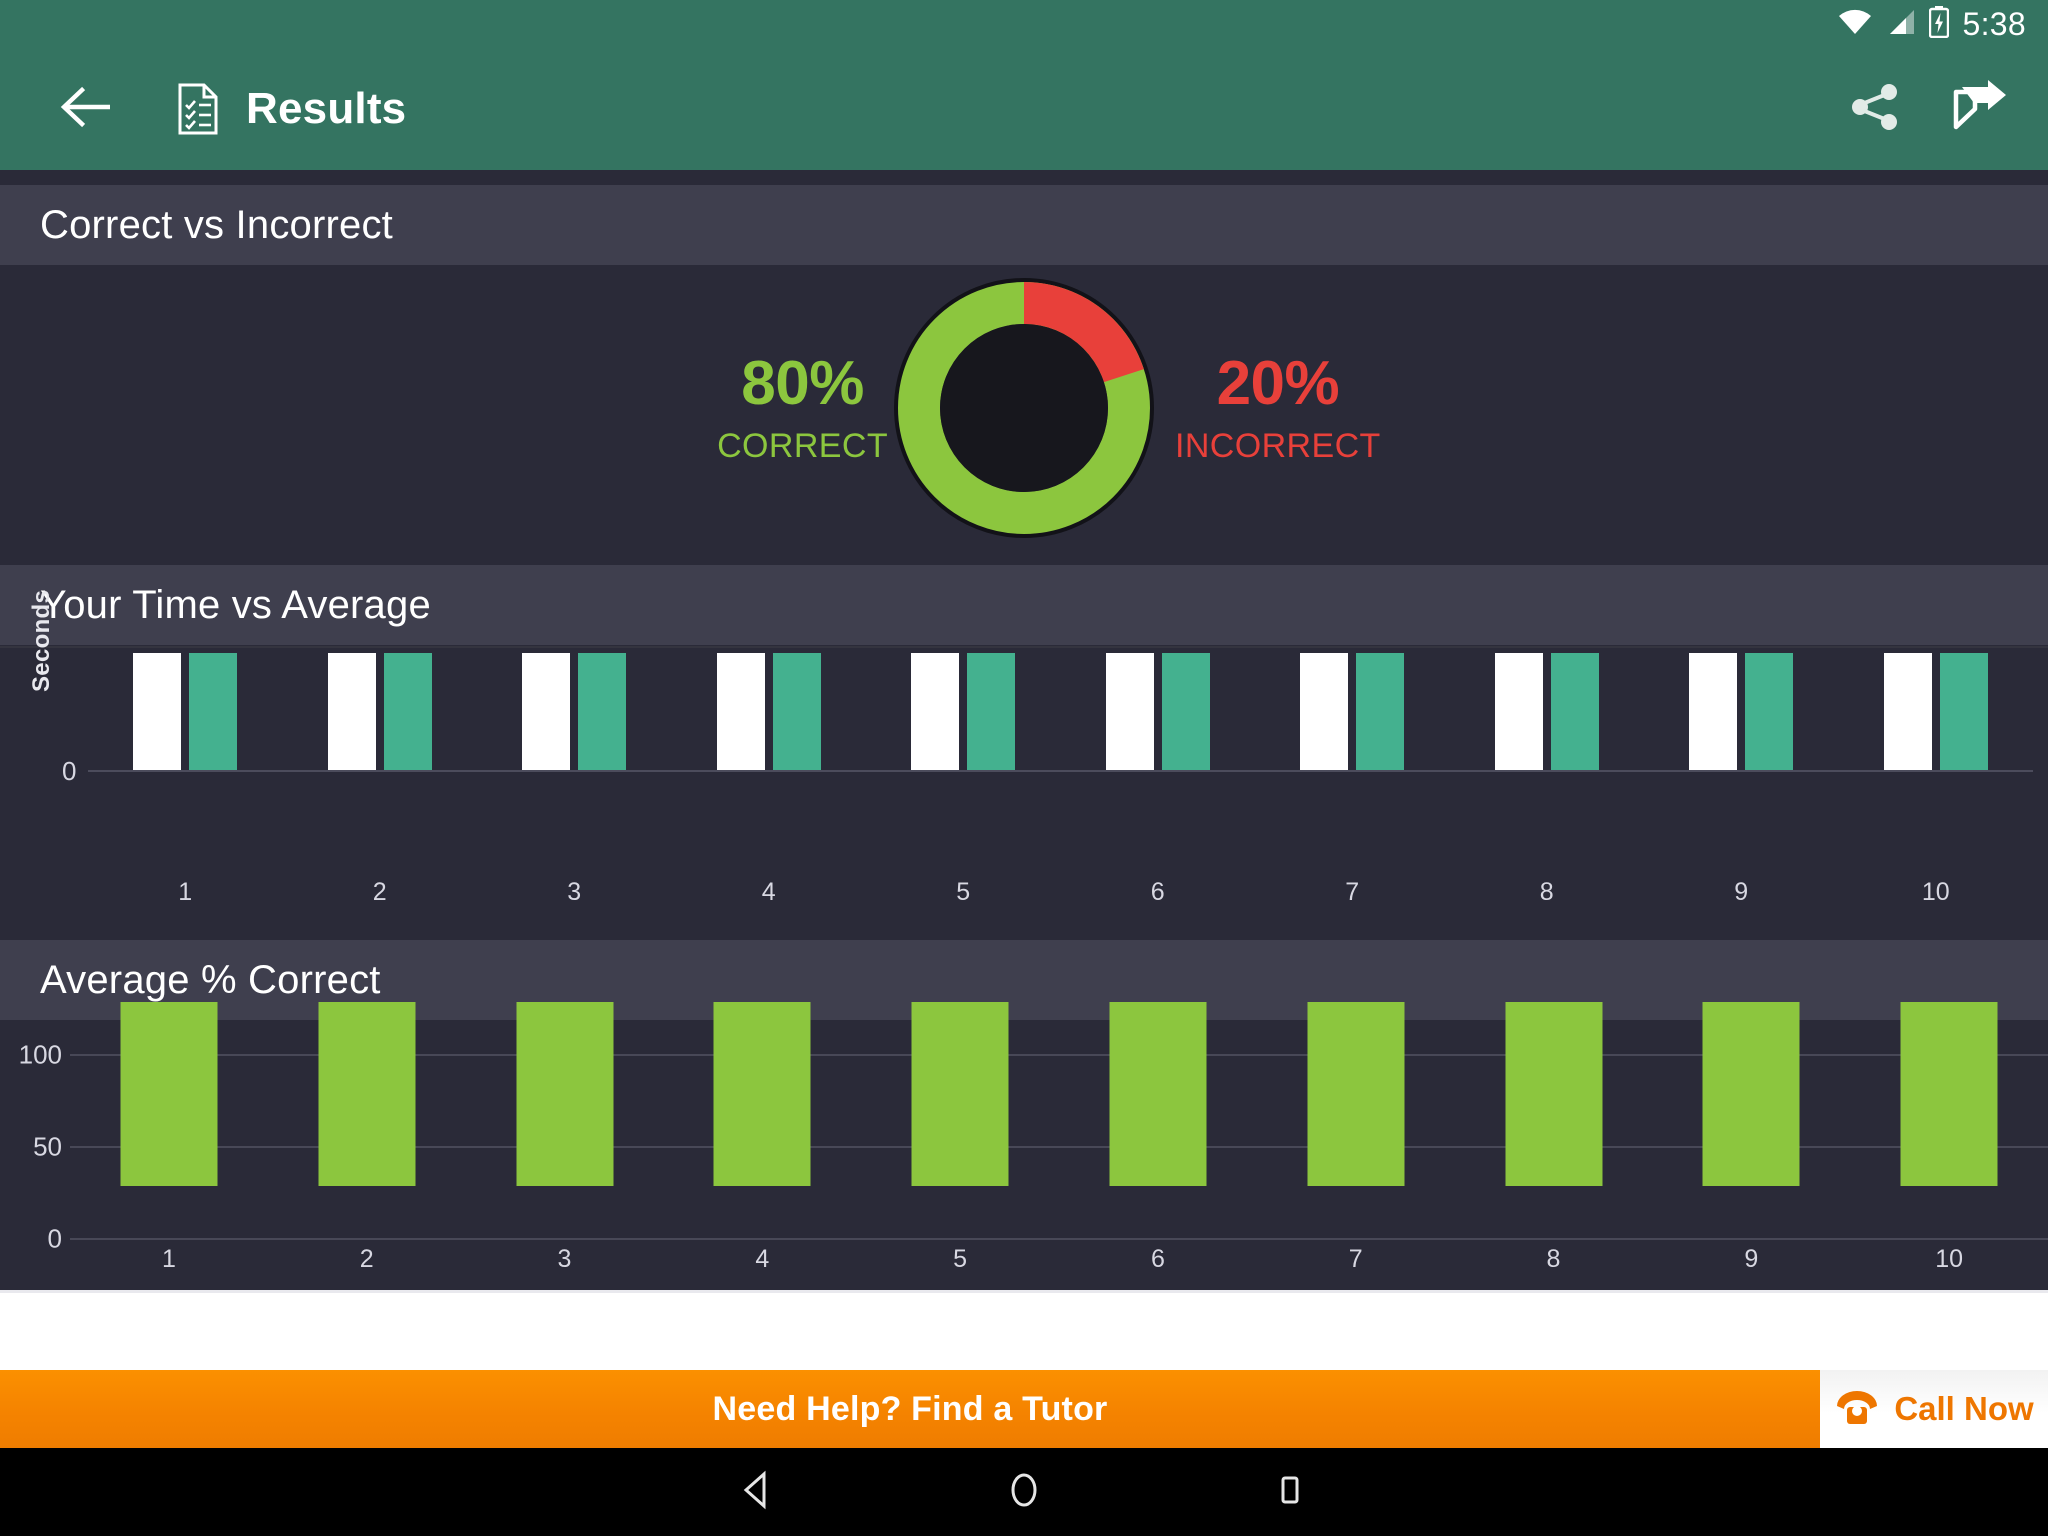  Describe the element at coordinates (802, 383) in the screenshot. I see `correct-percent-value: 80%` at that location.